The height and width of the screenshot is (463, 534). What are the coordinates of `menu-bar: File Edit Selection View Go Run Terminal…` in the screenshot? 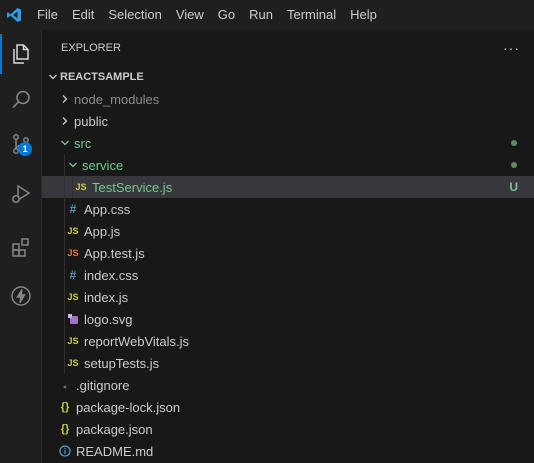 It's located at (267, 15).